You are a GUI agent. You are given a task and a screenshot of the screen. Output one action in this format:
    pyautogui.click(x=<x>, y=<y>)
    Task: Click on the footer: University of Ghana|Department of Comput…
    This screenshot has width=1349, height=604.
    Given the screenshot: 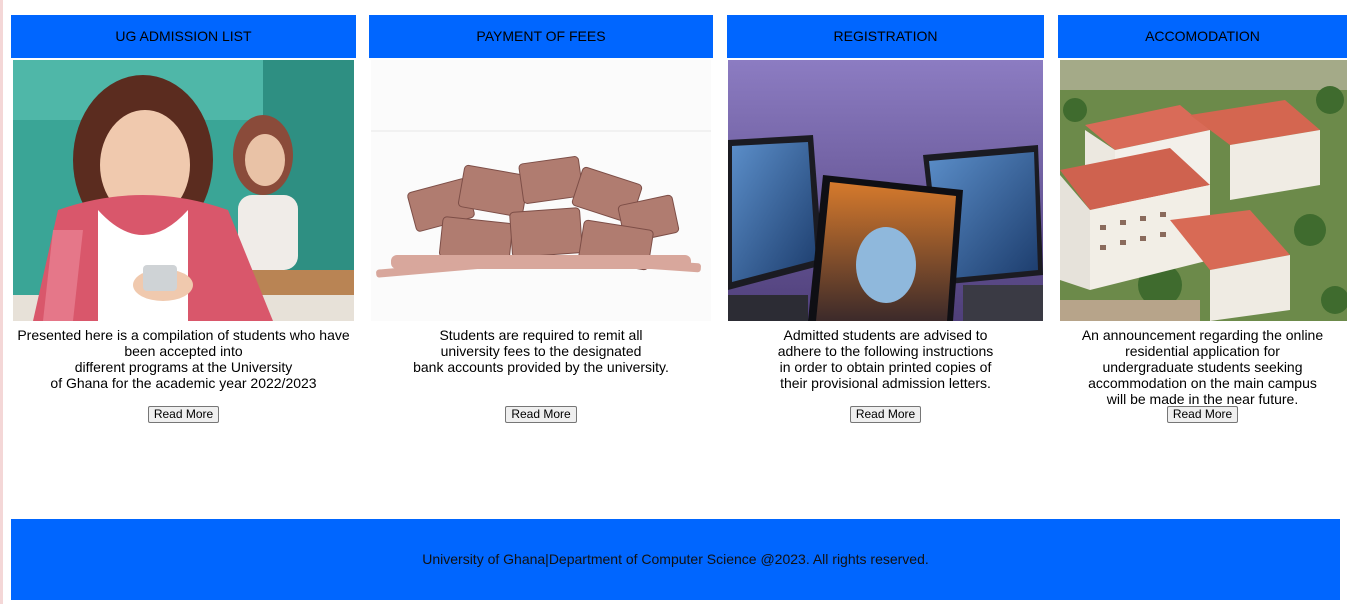 What is the action you would take?
    pyautogui.click(x=675, y=559)
    